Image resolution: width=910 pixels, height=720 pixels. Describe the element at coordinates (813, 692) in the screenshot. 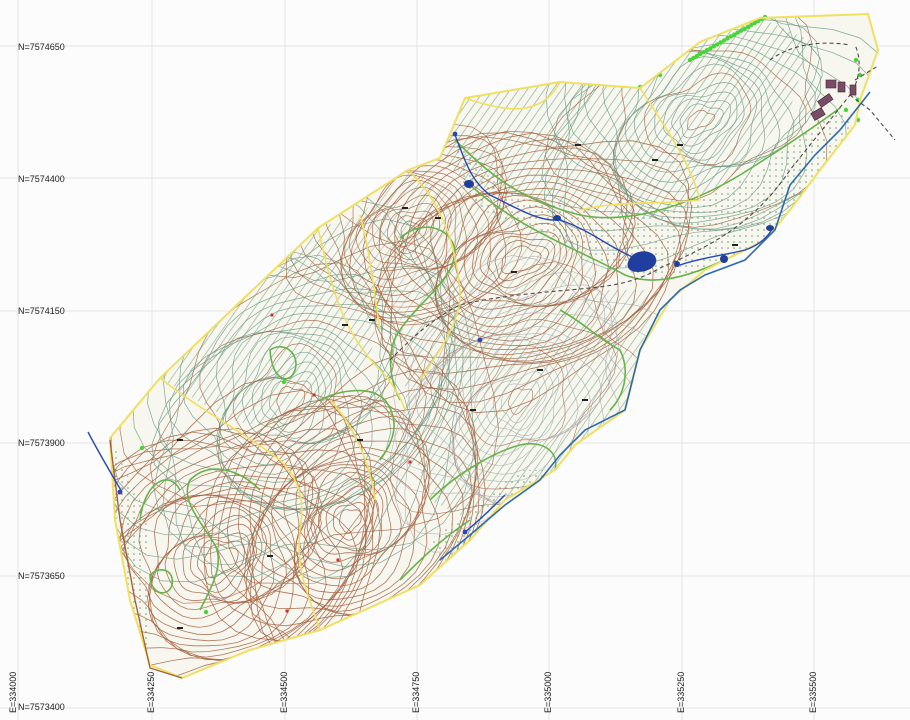

I see `easting-label: E=335500` at that location.